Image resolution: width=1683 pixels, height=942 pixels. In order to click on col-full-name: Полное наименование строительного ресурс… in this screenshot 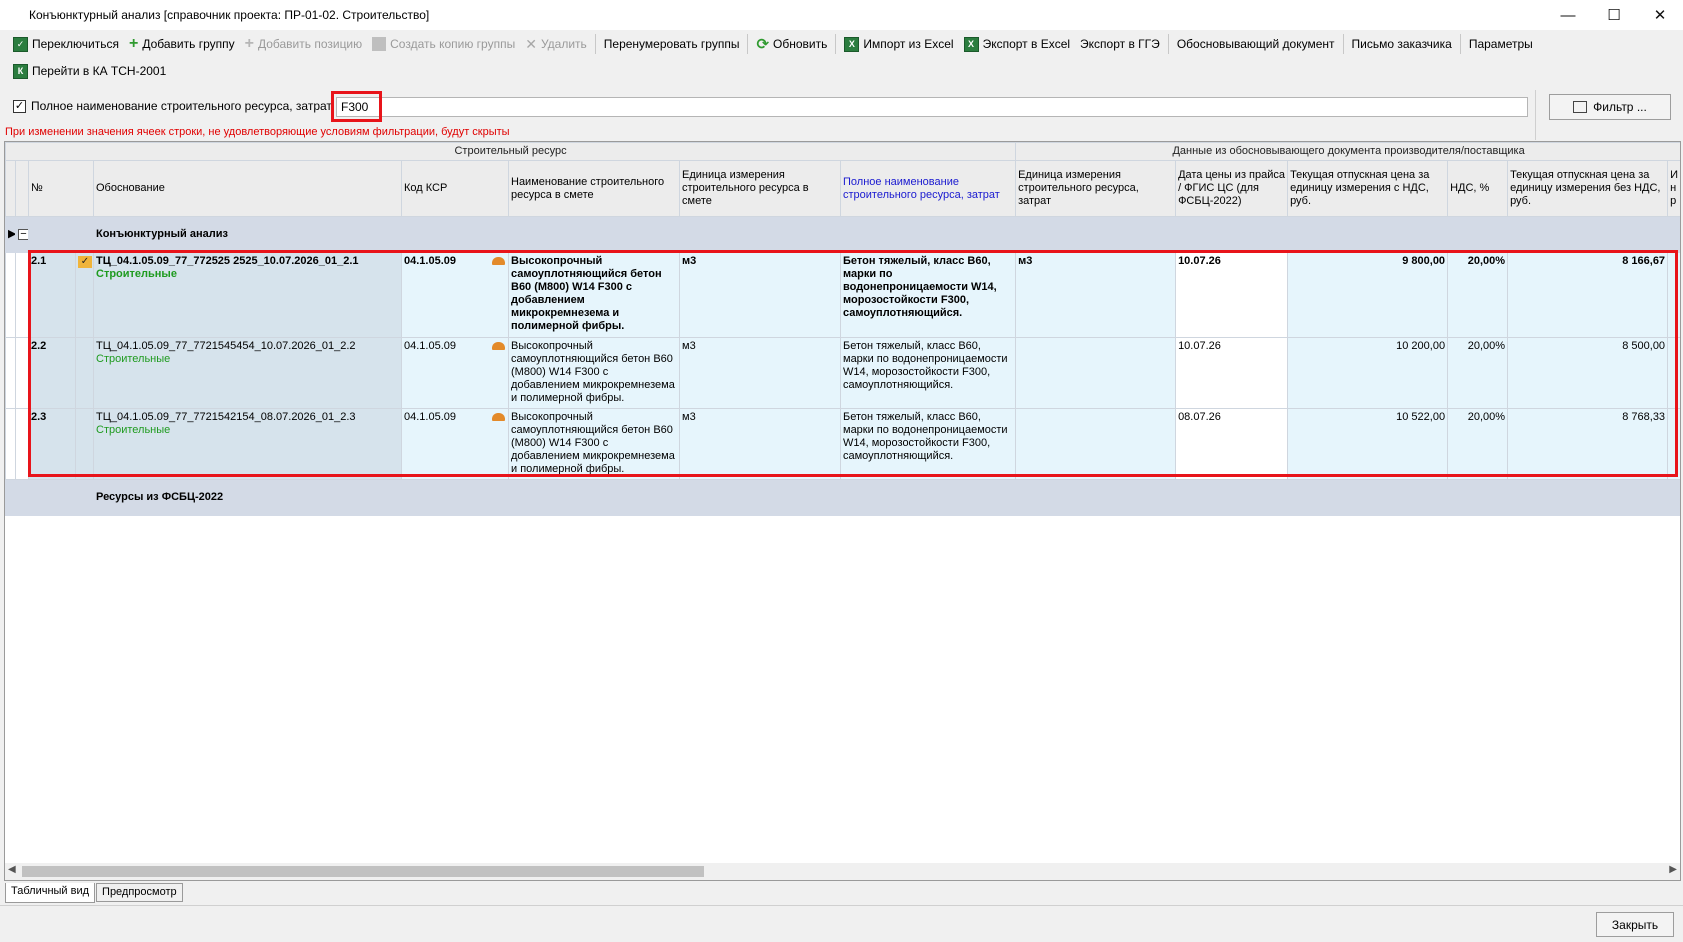, I will do `click(928, 188)`.